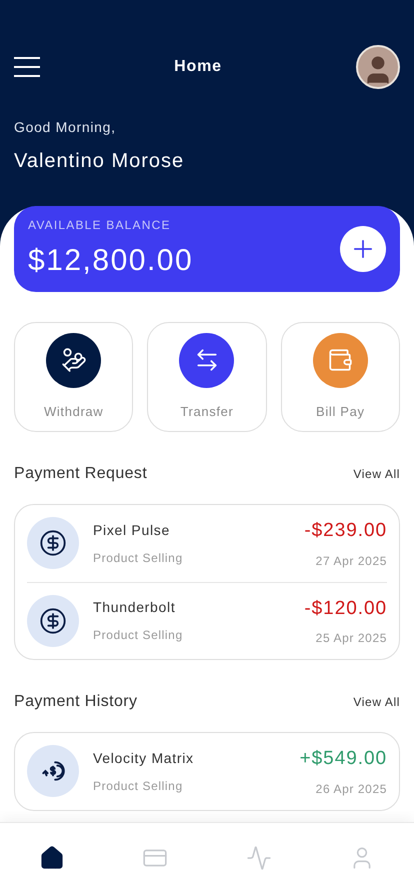  Describe the element at coordinates (351, 561) in the screenshot. I see `transaction-date: 27 Apr 2025` at that location.